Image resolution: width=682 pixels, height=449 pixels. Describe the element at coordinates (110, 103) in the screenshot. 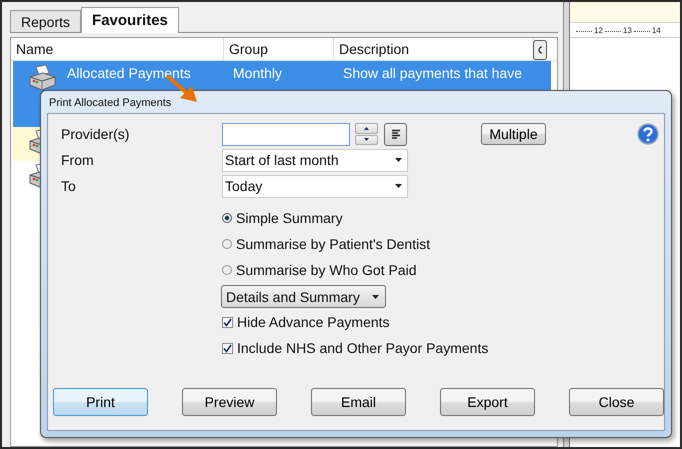

I see `dialog-title: Print Allocated Payments` at that location.